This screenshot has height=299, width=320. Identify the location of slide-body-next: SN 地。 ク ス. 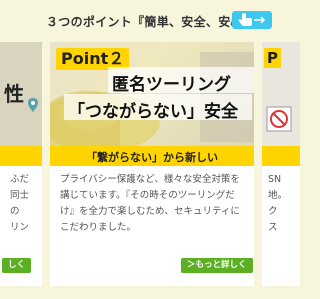
(284, 204).